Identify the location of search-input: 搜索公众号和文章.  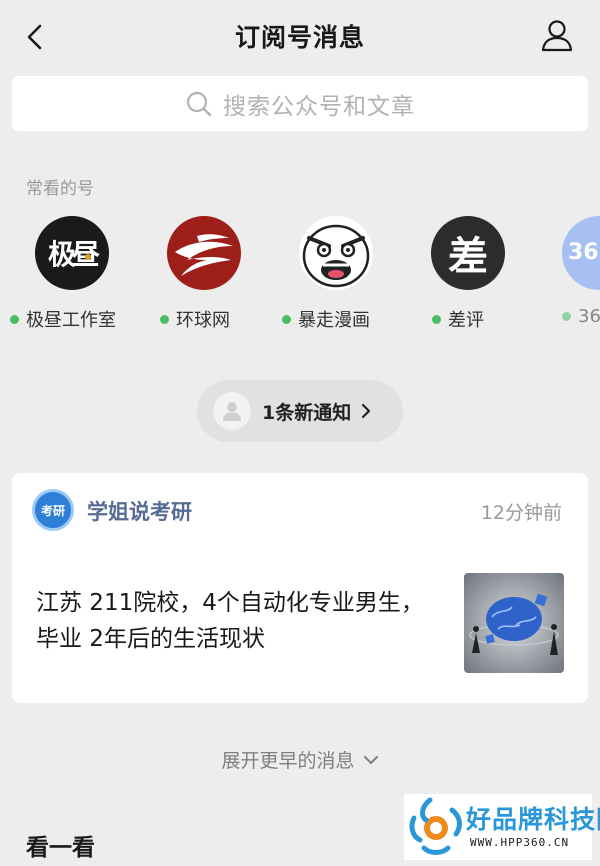
(300, 103).